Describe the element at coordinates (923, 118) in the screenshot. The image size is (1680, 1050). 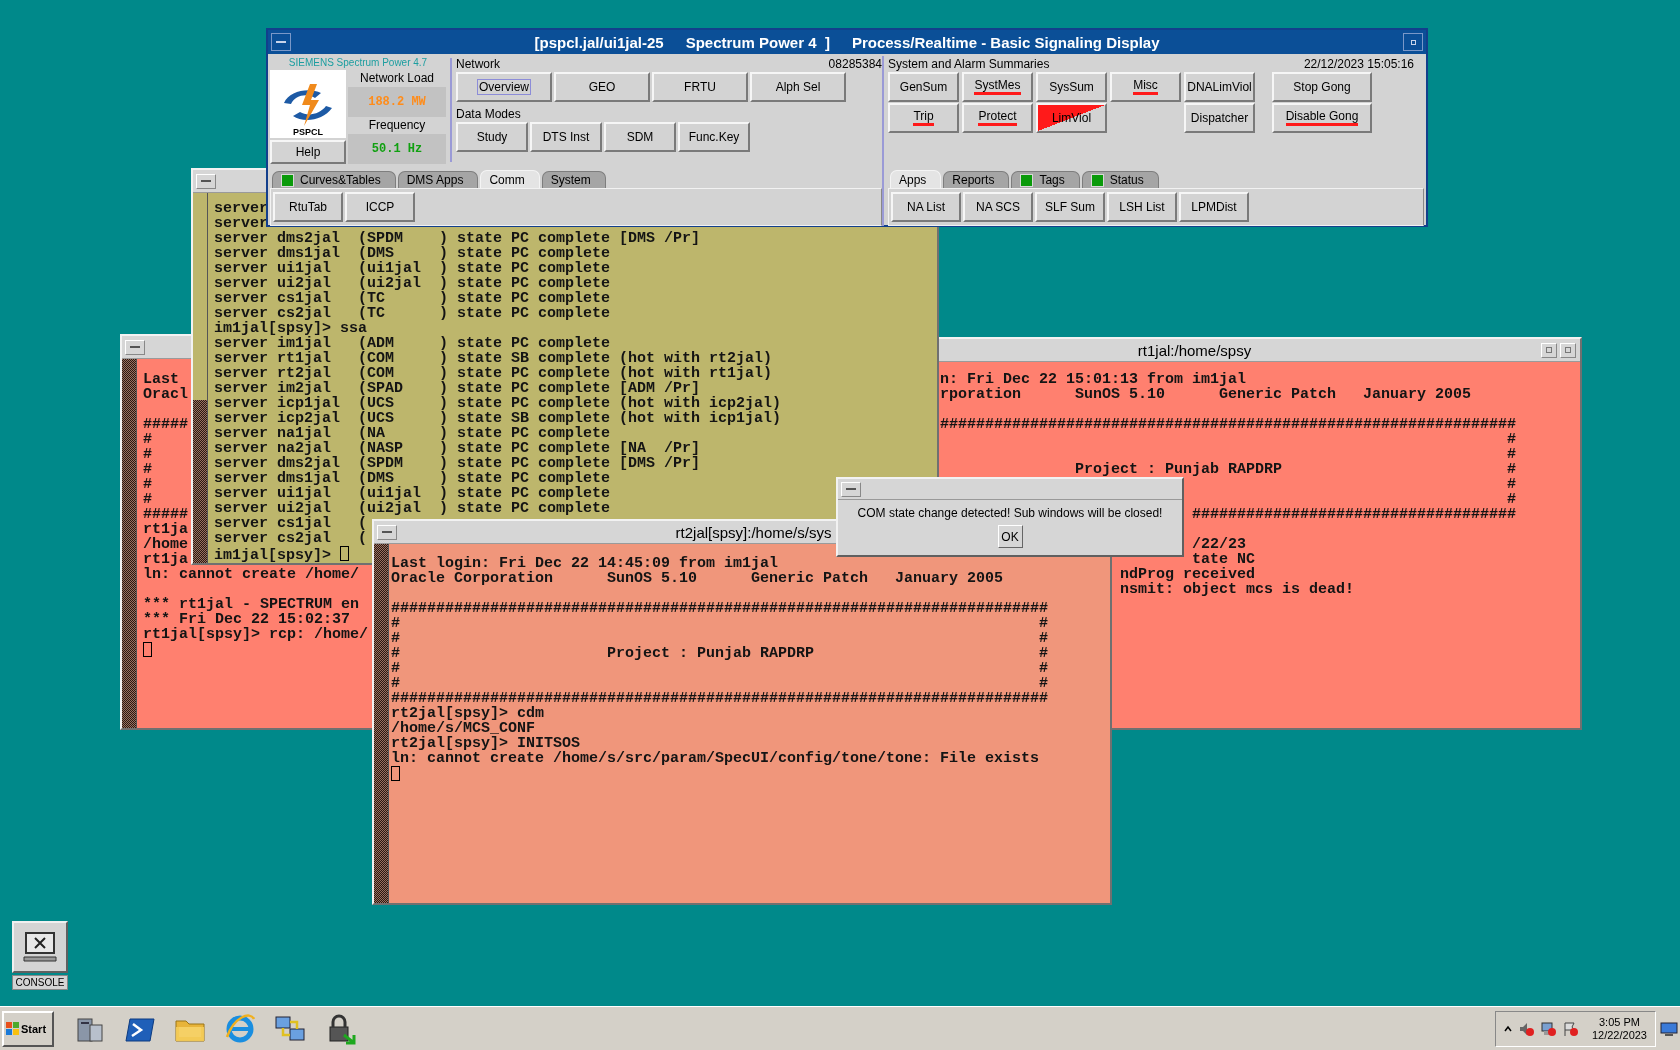
I see `alarm-summary-button: Trip` at that location.